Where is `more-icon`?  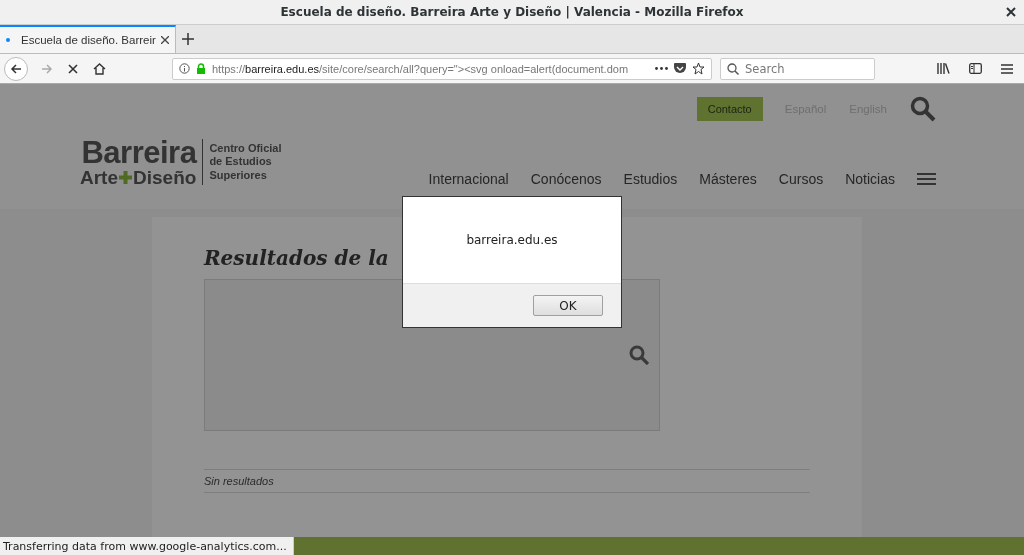
more-icon is located at coordinates (661, 68).